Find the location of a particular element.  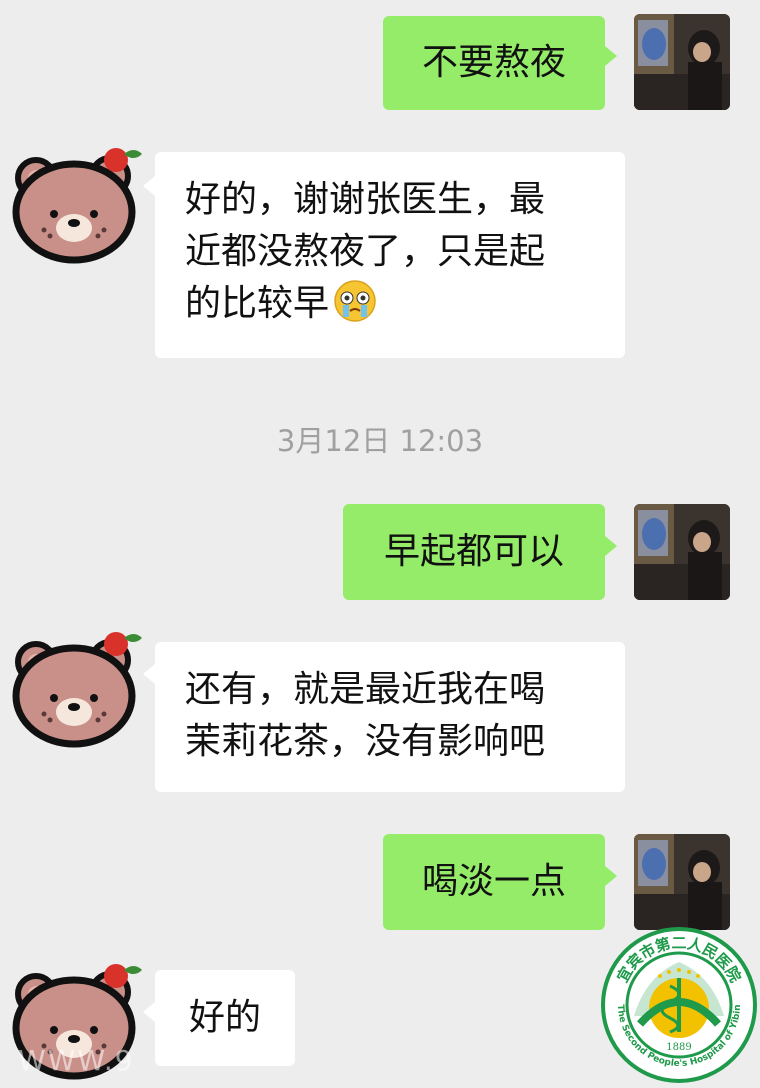

message-text: 喝淡一点 is located at coordinates (493, 881).